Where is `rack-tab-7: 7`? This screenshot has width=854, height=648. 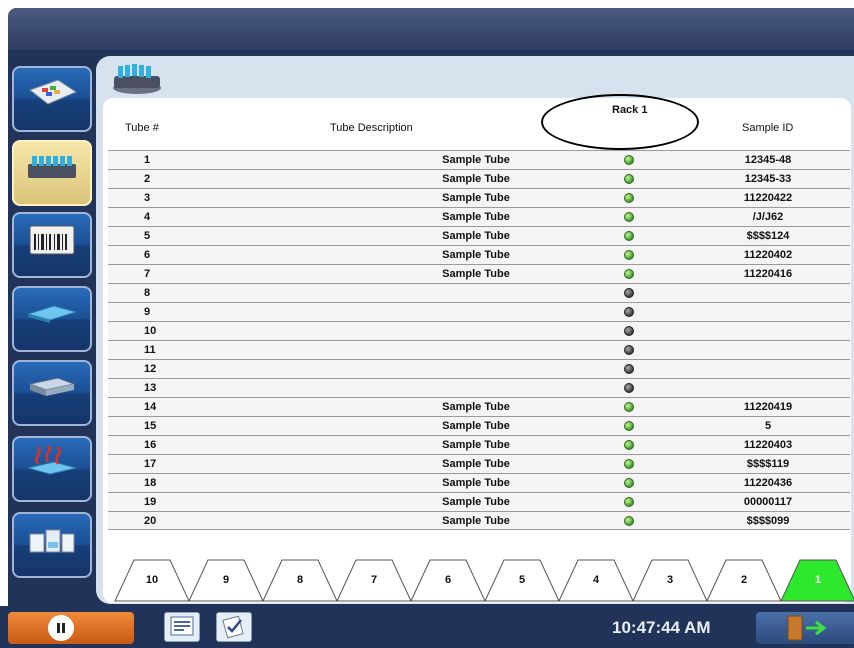 rack-tab-7: 7 is located at coordinates (374, 580).